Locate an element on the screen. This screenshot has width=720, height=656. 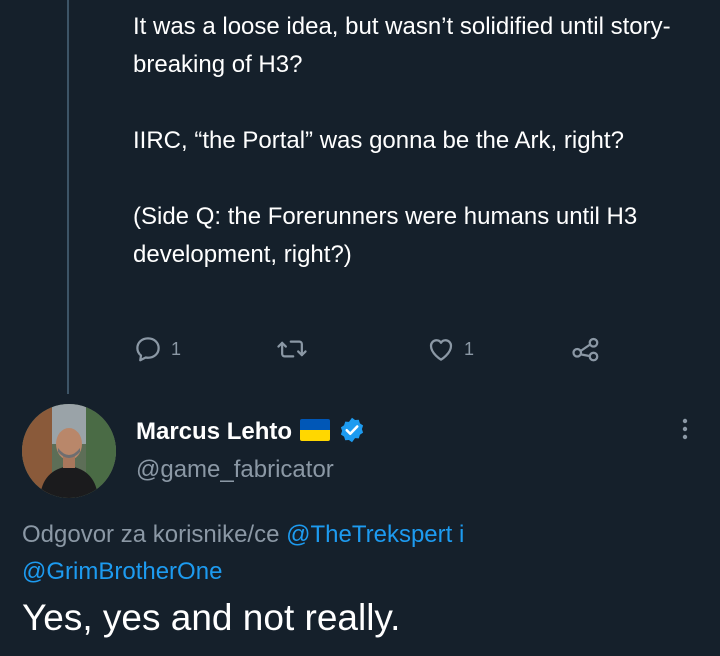
thread-connector-line is located at coordinates (68, 197).